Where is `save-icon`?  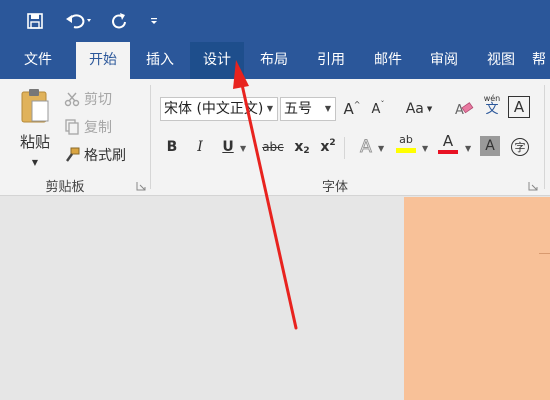
save-icon is located at coordinates (35, 21).